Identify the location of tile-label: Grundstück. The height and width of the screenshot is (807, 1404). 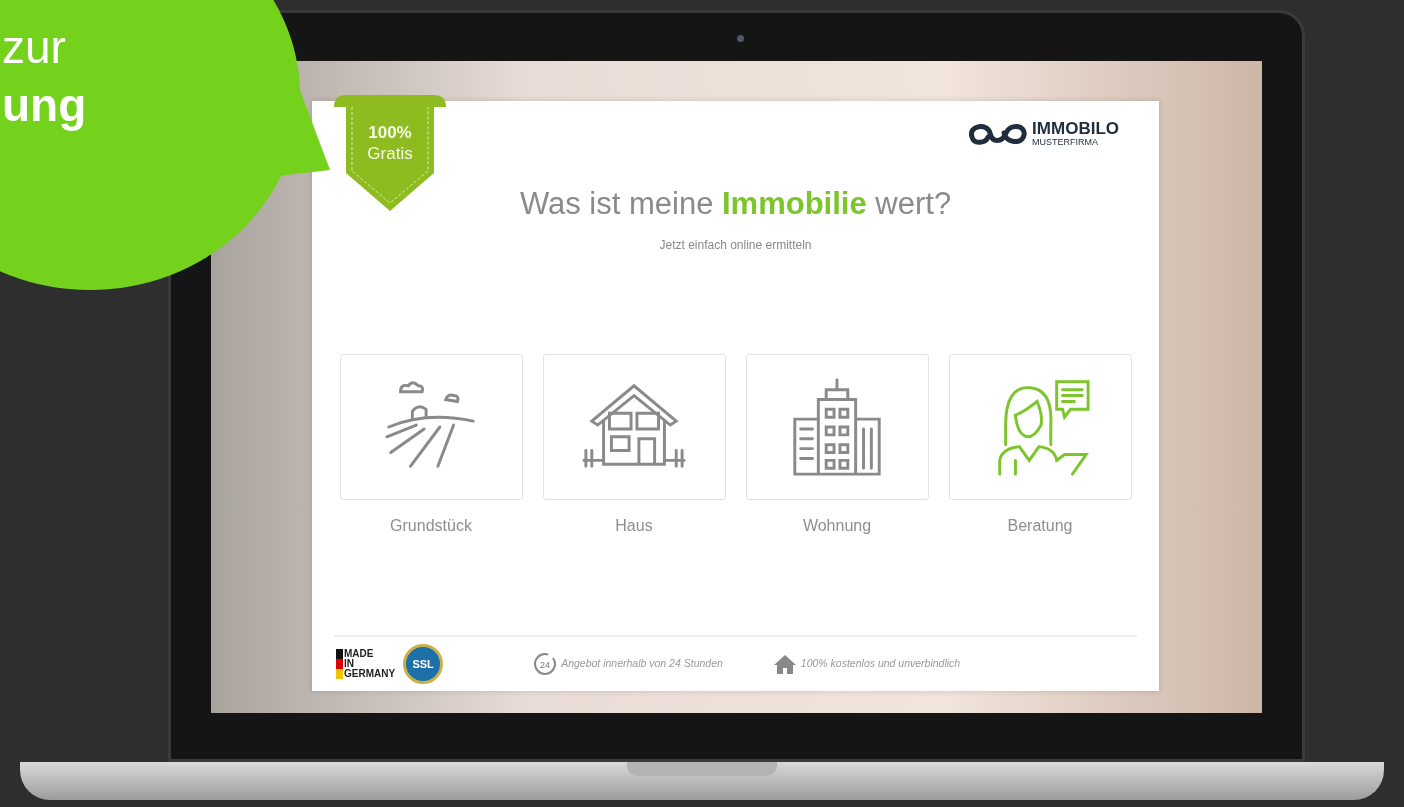
(431, 525).